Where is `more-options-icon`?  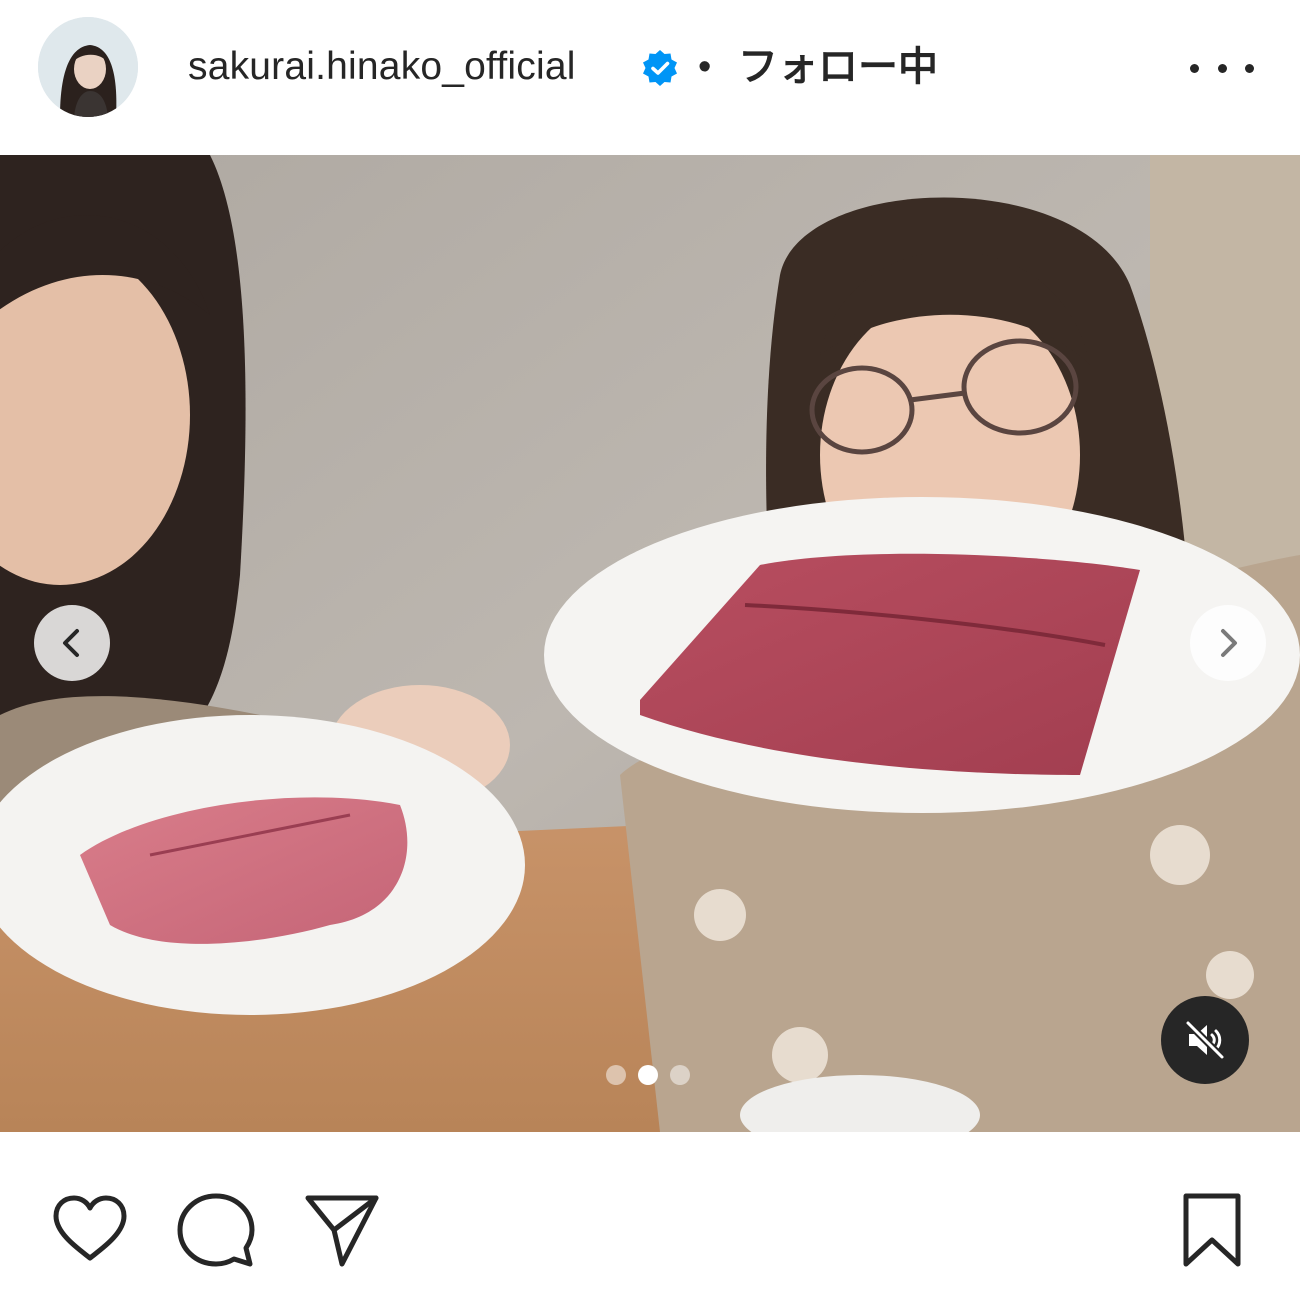 more-options-icon is located at coordinates (1222, 68).